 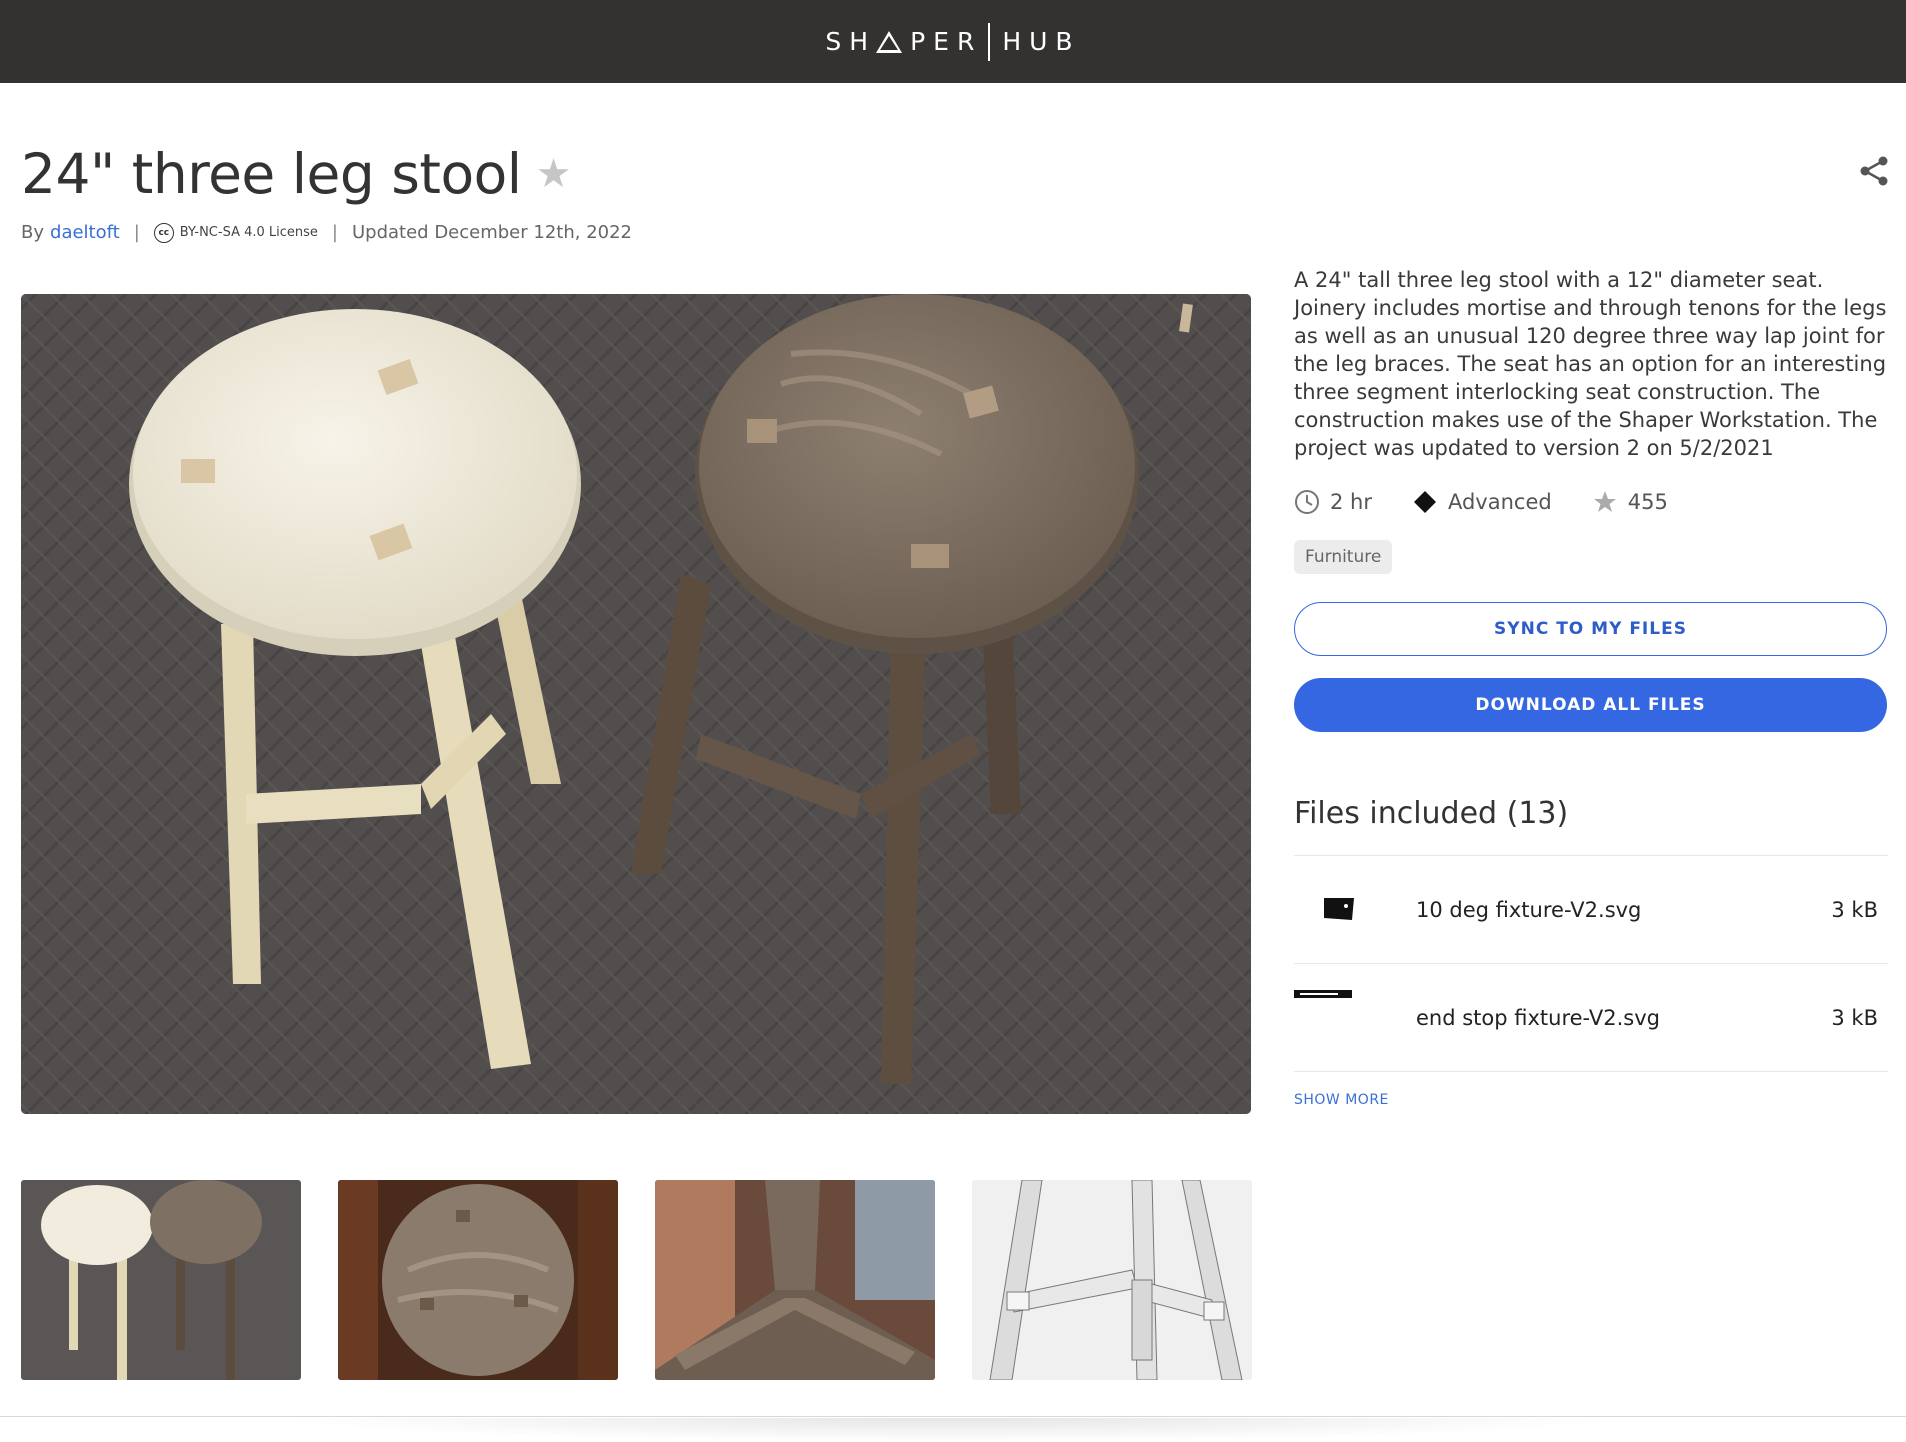 What do you see at coordinates (950, 1430) in the screenshot?
I see `bottom-shadow` at bounding box center [950, 1430].